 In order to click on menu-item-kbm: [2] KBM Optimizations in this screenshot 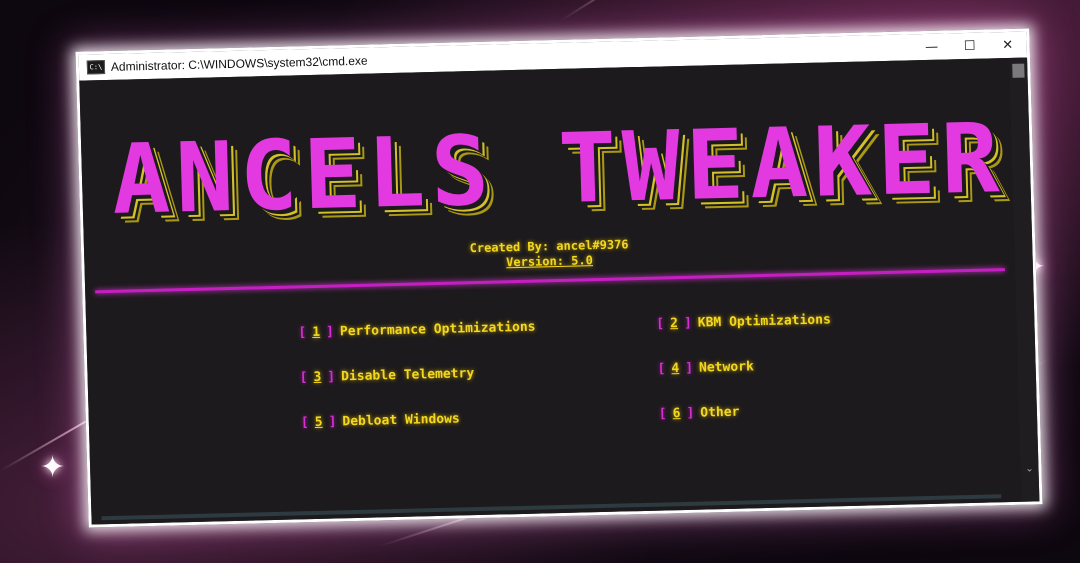, I will do `click(743, 321)`.